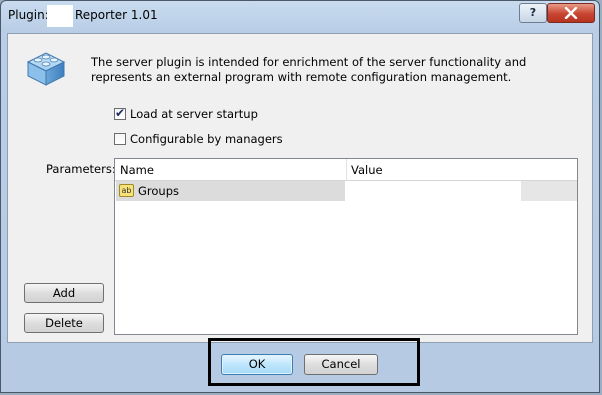 This screenshot has width=602, height=395. I want to click on close-icon, so click(571, 13).